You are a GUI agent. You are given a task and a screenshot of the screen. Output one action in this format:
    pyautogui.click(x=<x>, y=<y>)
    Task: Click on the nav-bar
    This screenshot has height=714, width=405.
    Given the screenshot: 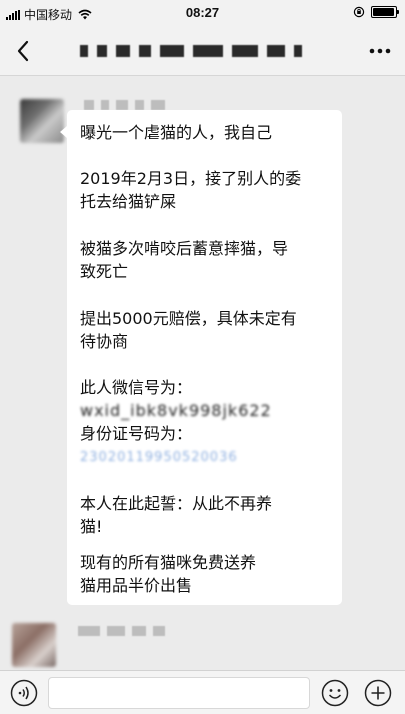 What is the action you would take?
    pyautogui.click(x=202, y=51)
    